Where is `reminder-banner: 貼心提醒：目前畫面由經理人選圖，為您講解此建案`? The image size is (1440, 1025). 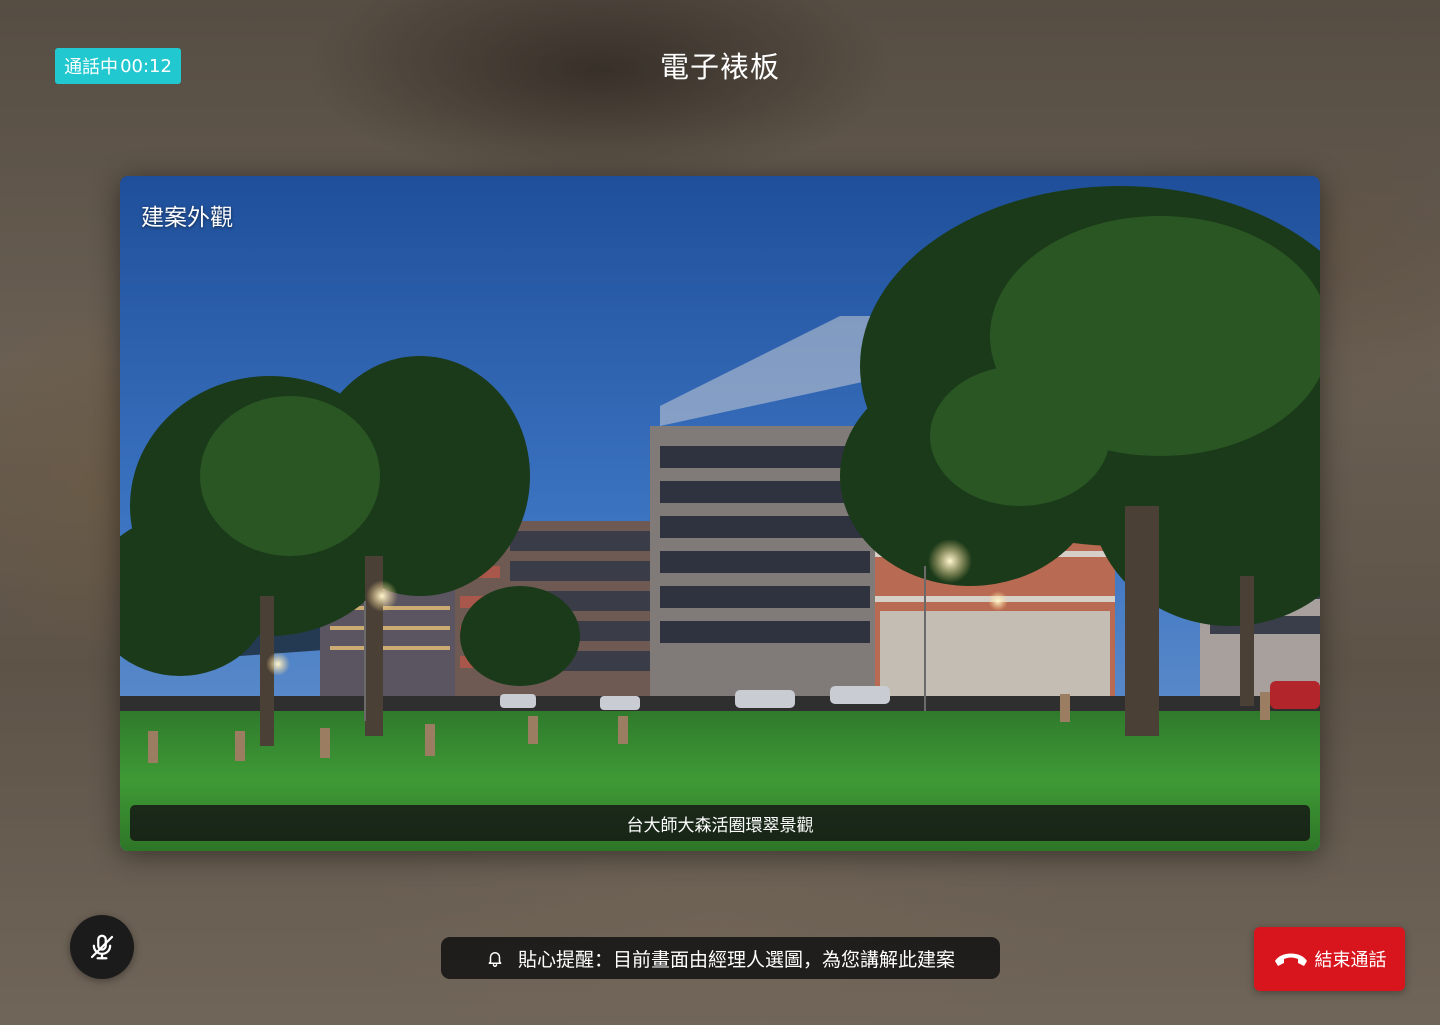 reminder-banner: 貼心提醒：目前畫面由經理人選圖，為您講解此建案 is located at coordinates (720, 958).